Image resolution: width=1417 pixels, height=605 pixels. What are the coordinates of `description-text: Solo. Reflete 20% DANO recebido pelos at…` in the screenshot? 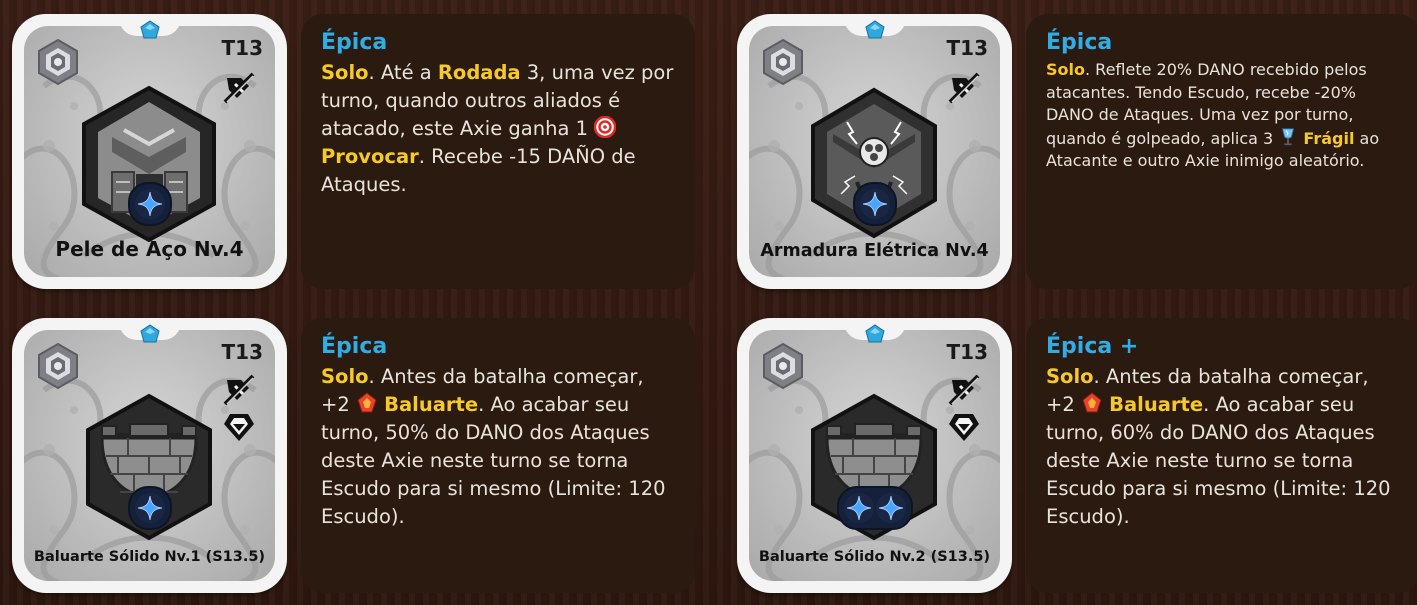 It's located at (1223, 116).